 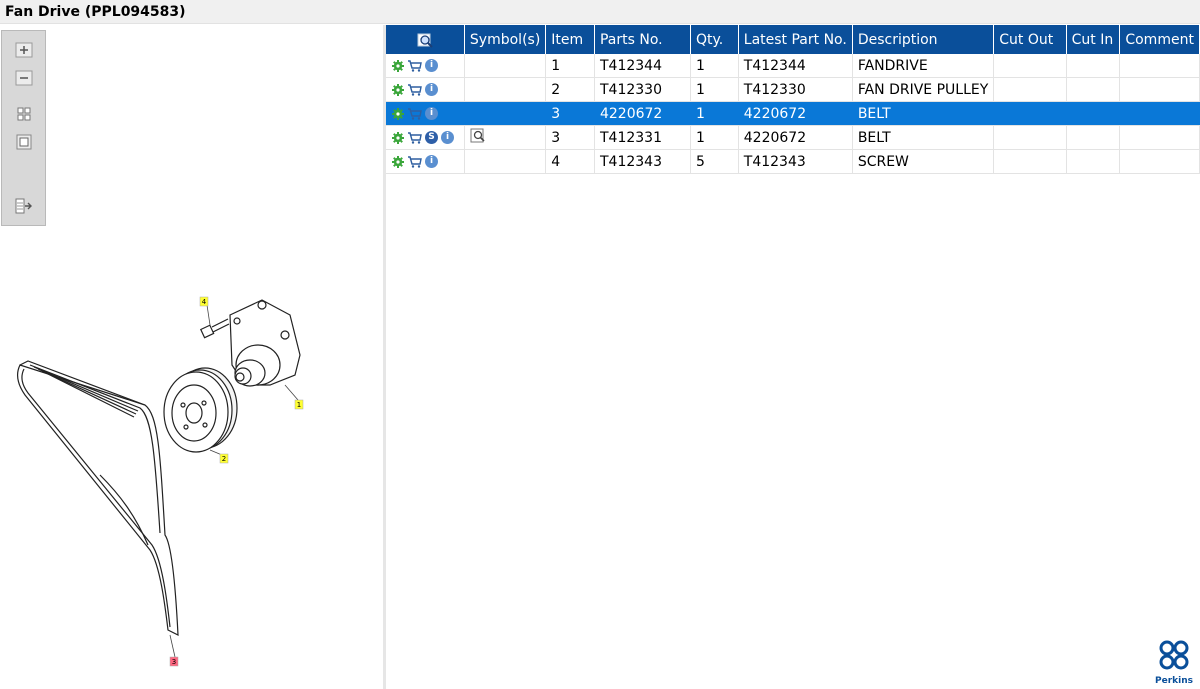 What do you see at coordinates (200, 410) in the screenshot?
I see `pulley-drawing` at bounding box center [200, 410].